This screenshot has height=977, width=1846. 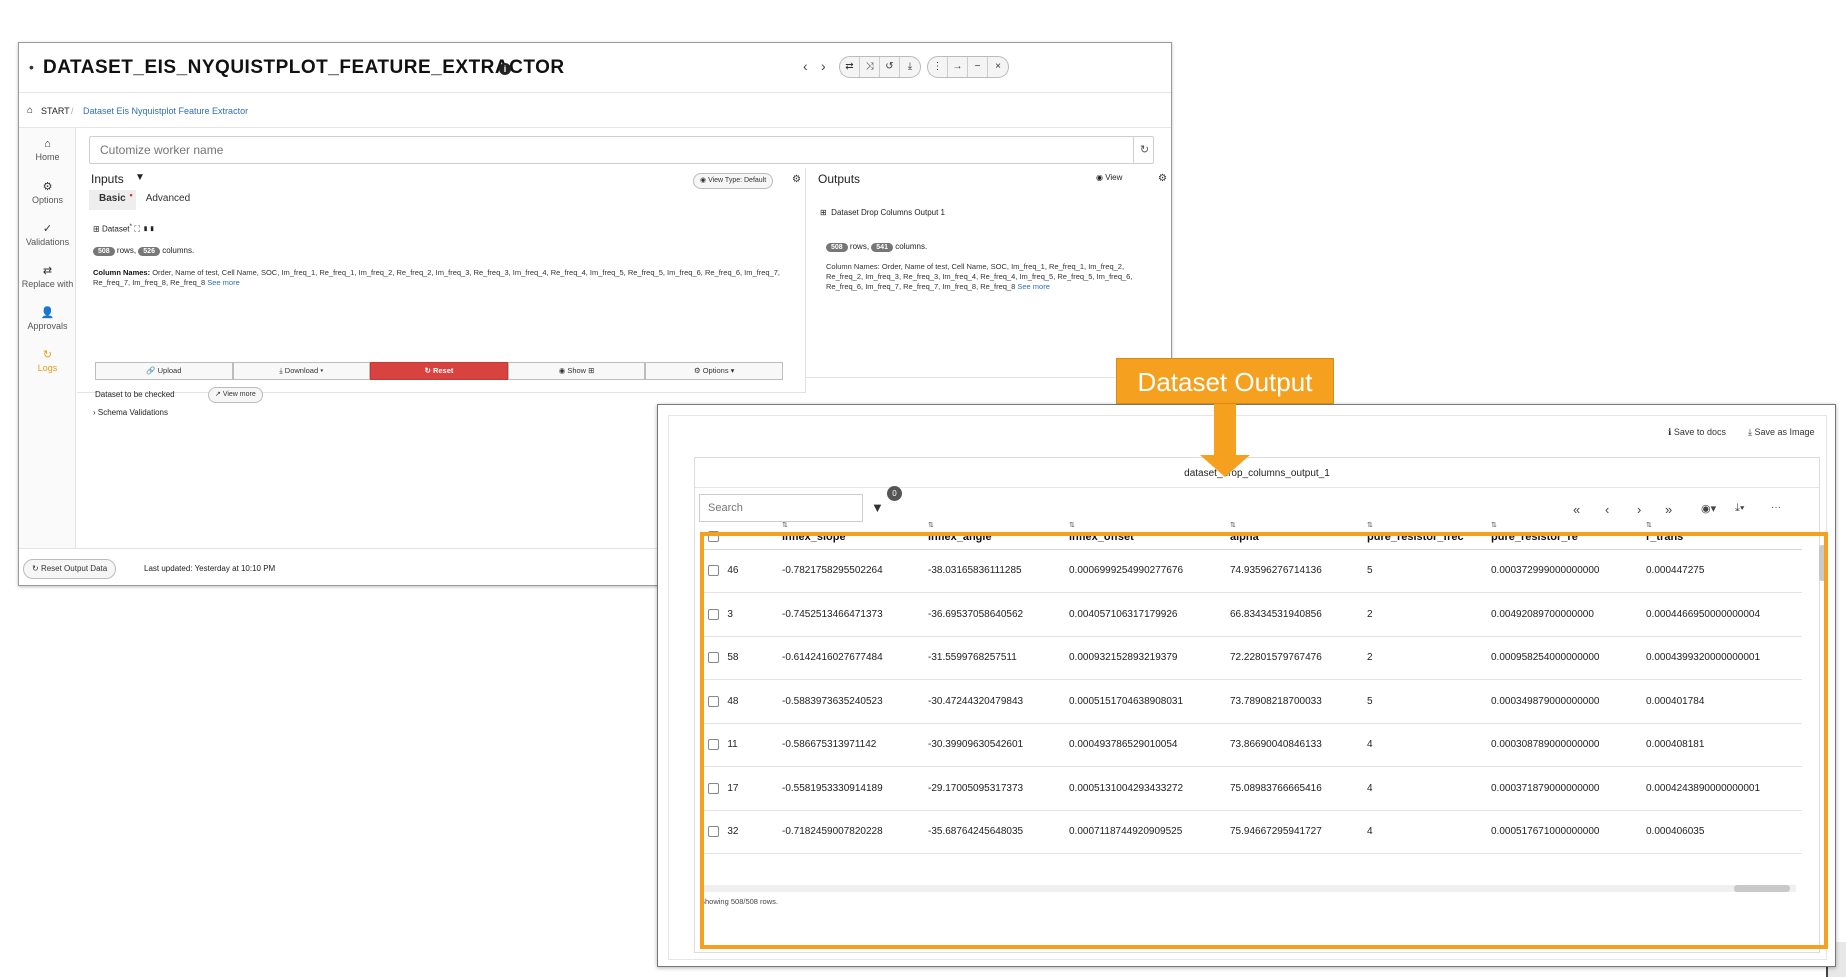 What do you see at coordinates (1762, 888) in the screenshot?
I see `horizontal-scroll-thumb` at bounding box center [1762, 888].